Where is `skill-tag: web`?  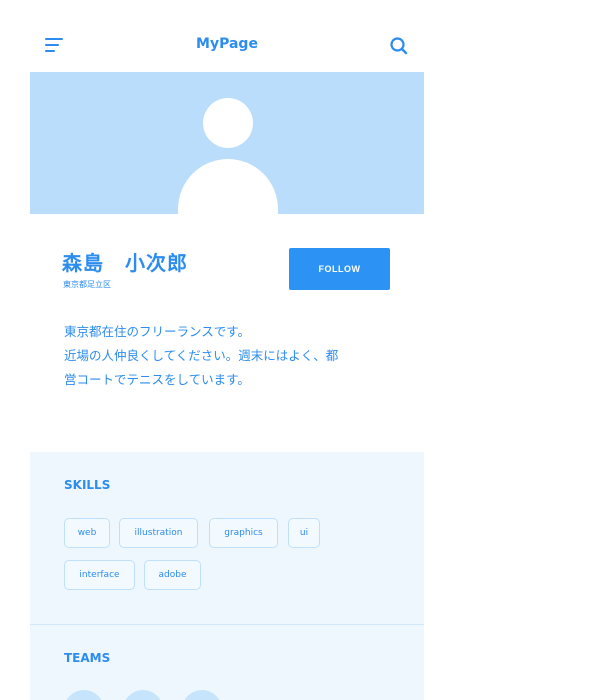
skill-tag: web is located at coordinates (87, 533).